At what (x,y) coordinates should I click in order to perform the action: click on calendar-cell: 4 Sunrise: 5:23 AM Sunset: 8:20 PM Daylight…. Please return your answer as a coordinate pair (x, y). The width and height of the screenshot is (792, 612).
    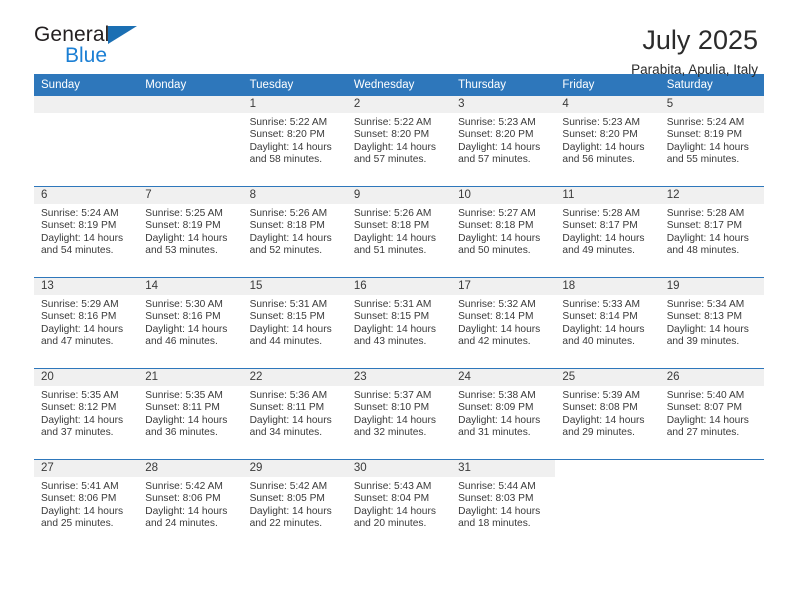
    Looking at the image, I should click on (607, 141).